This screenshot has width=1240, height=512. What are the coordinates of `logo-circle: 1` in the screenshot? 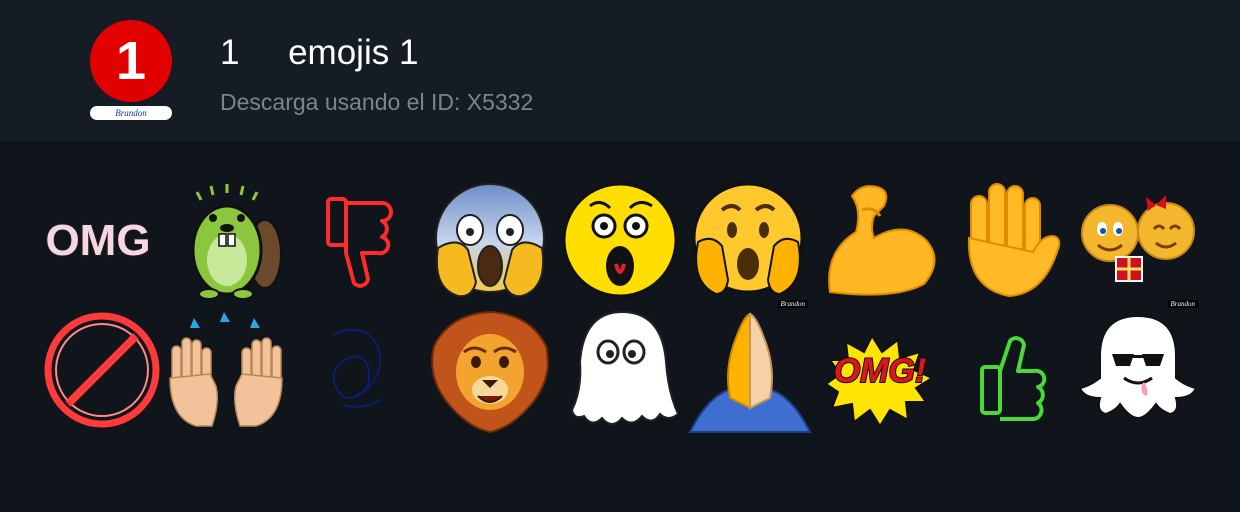 It's located at (131, 61).